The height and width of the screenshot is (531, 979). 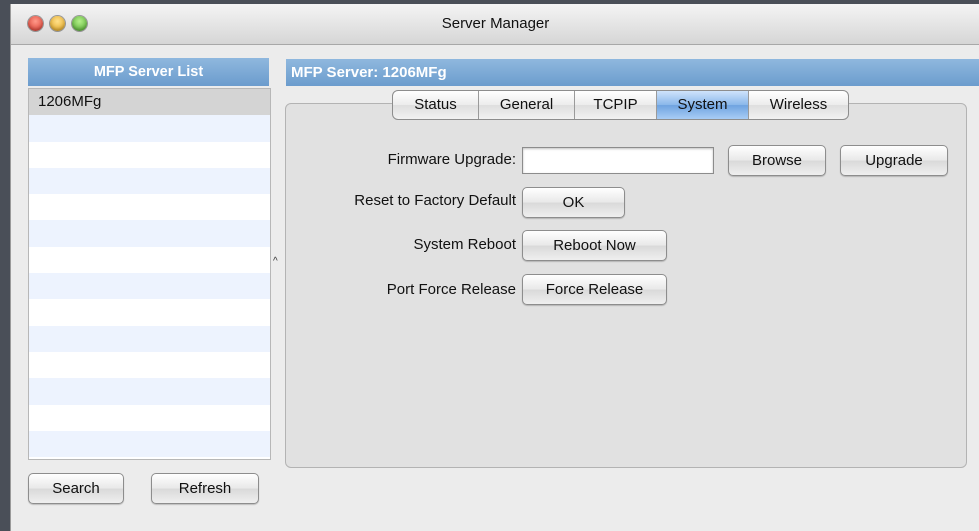 I want to click on window-title: Server Manager, so click(x=495, y=23).